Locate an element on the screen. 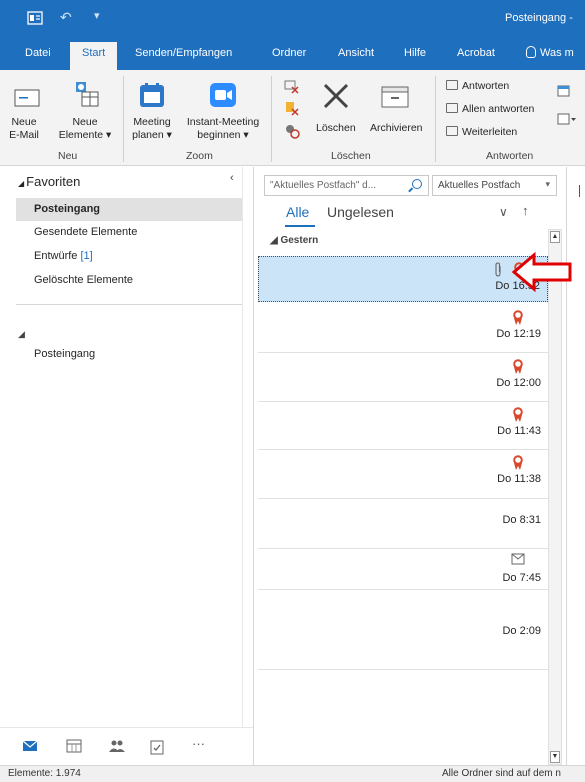  message-row: Do 7:45 is located at coordinates (403, 569).